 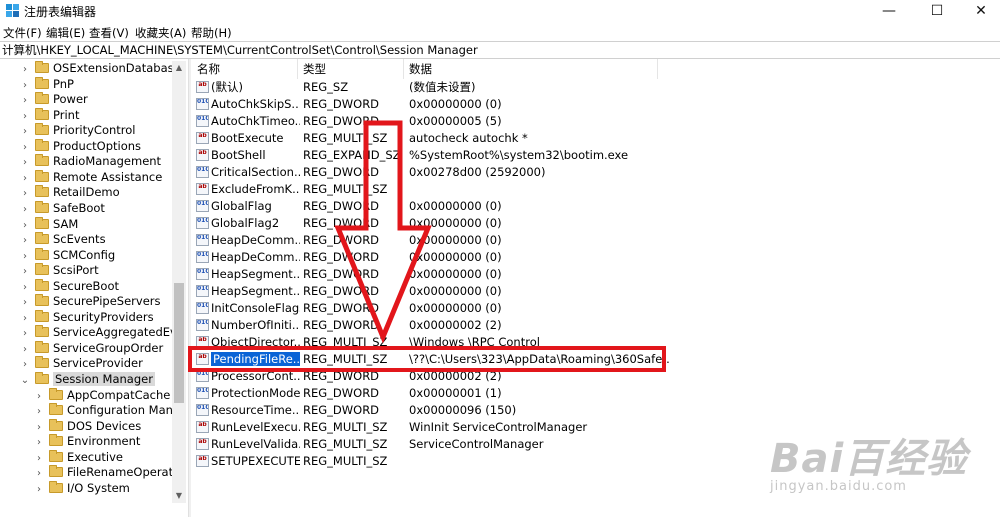 What do you see at coordinates (160, 33) in the screenshot?
I see `menu-favorites: 收藏夹(A)` at bounding box center [160, 33].